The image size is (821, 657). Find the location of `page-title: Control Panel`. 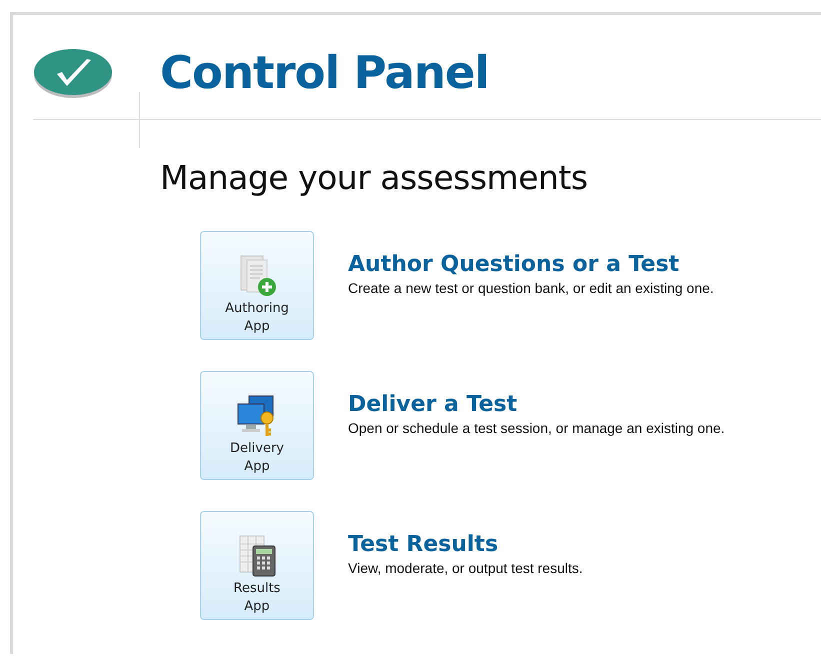

page-title: Control Panel is located at coordinates (324, 72).